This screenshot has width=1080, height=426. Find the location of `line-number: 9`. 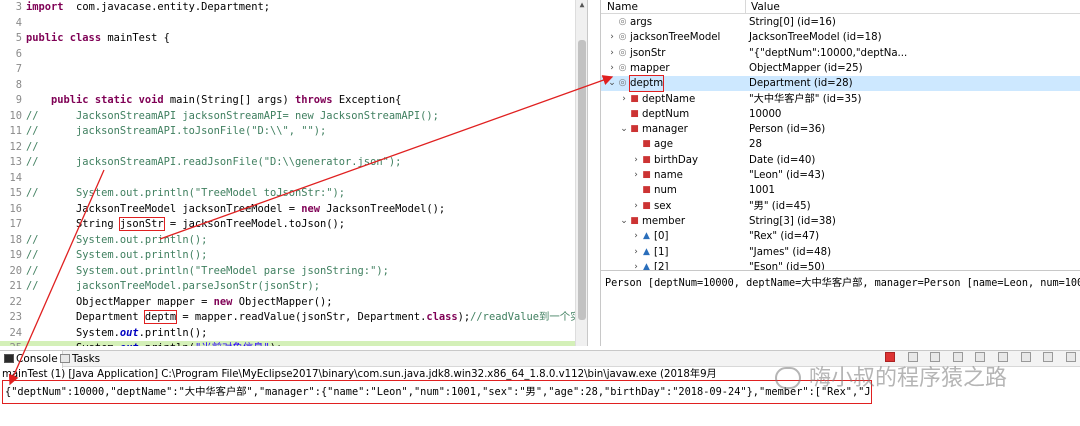

line-number: 9 is located at coordinates (18, 100).